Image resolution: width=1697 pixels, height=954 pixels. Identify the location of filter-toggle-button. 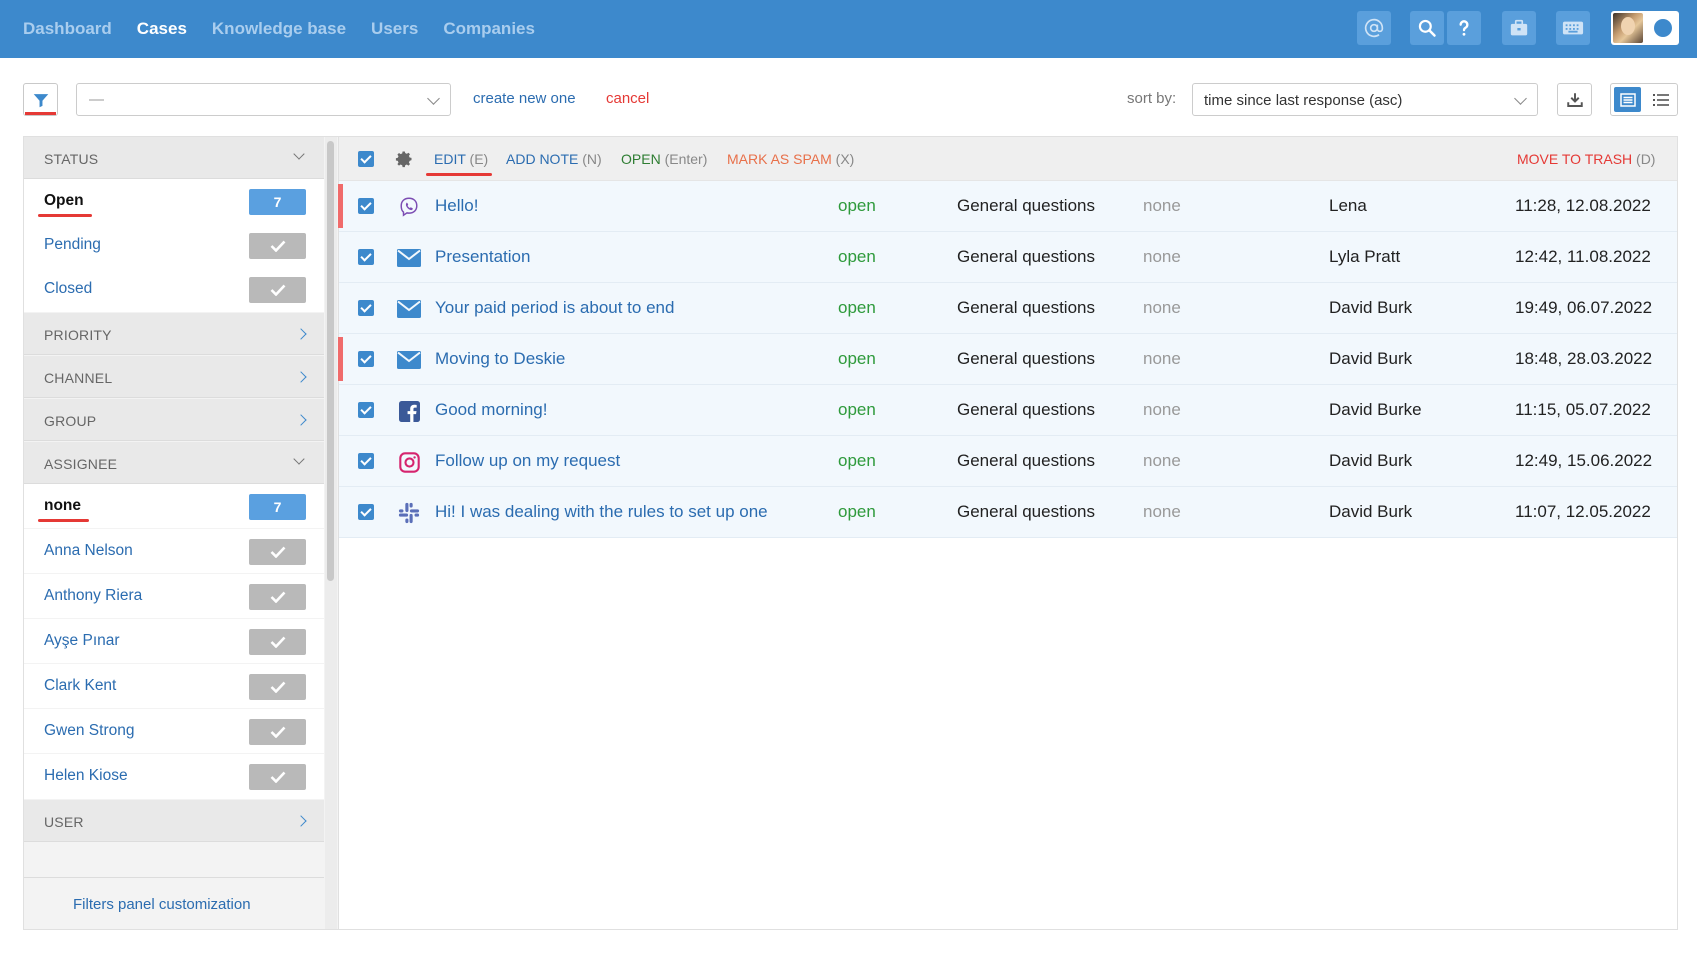
(40, 99).